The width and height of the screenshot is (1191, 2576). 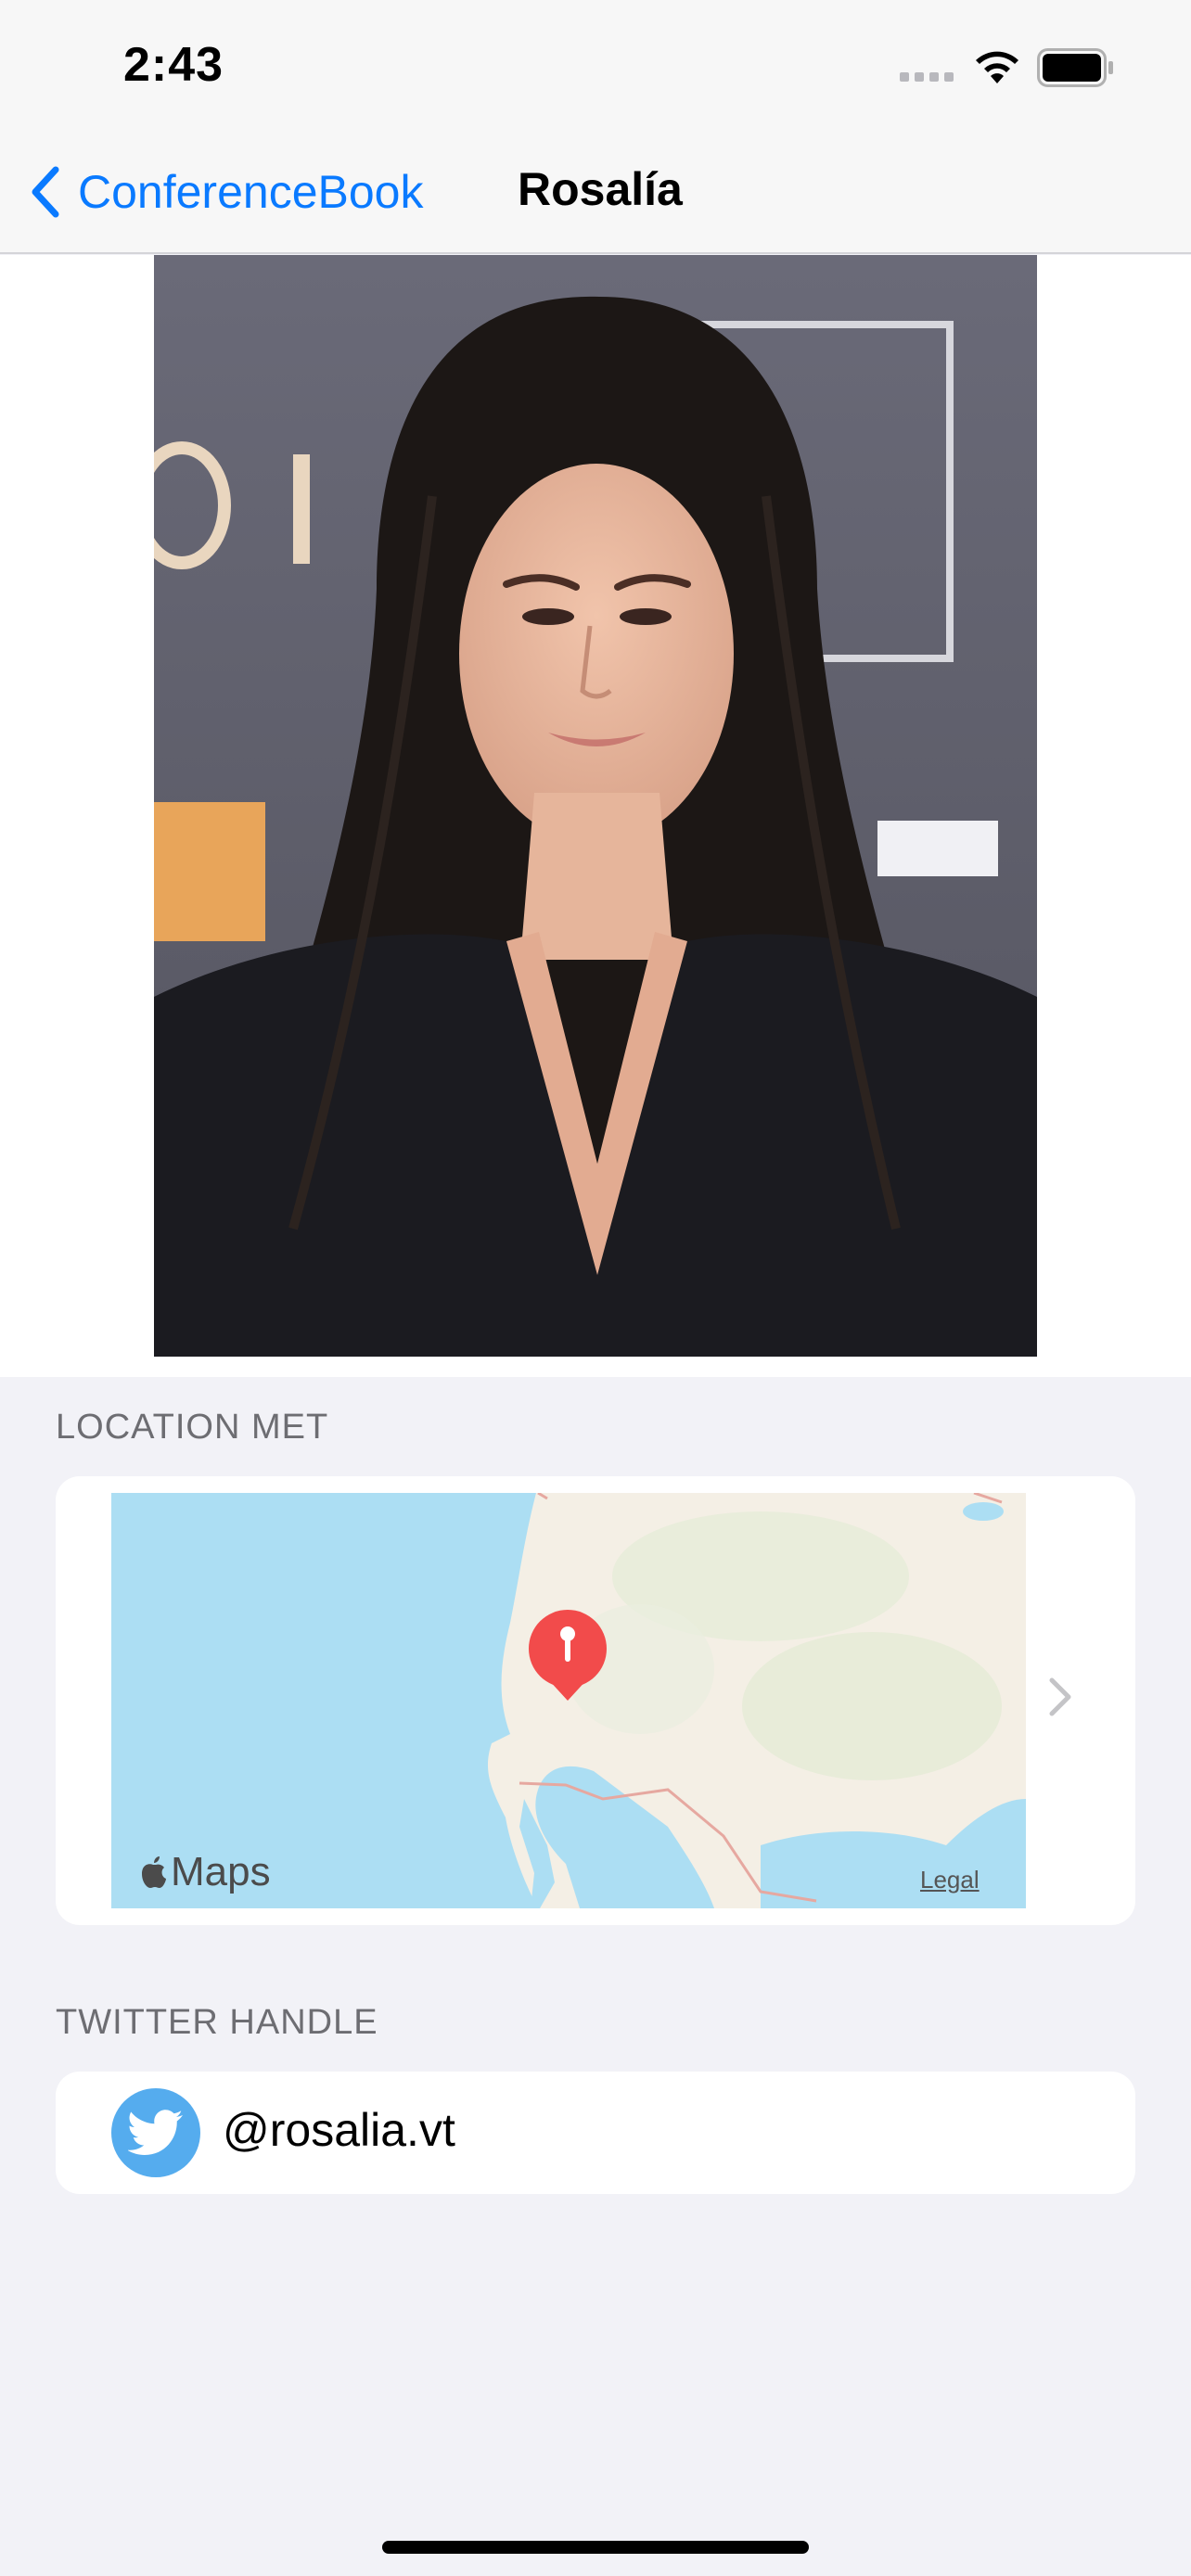 What do you see at coordinates (192, 1427) in the screenshot?
I see `location-section-header: LOCATION MET` at bounding box center [192, 1427].